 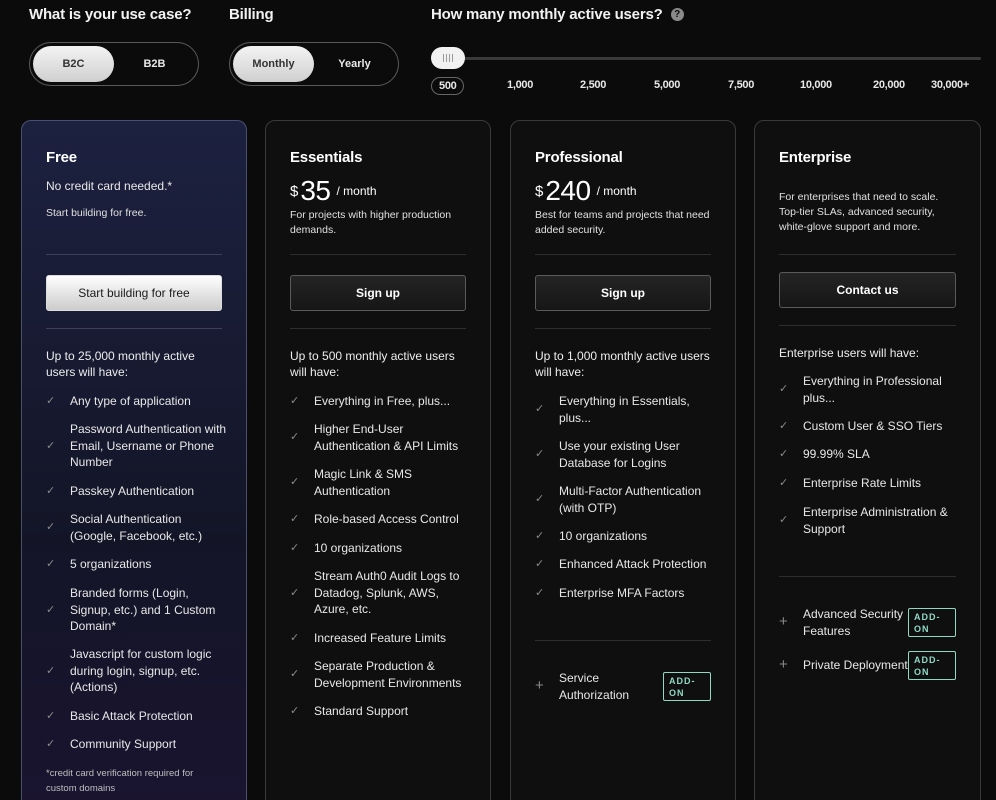 What do you see at coordinates (593, 85) in the screenshot?
I see `tick-2500: 2,500` at bounding box center [593, 85].